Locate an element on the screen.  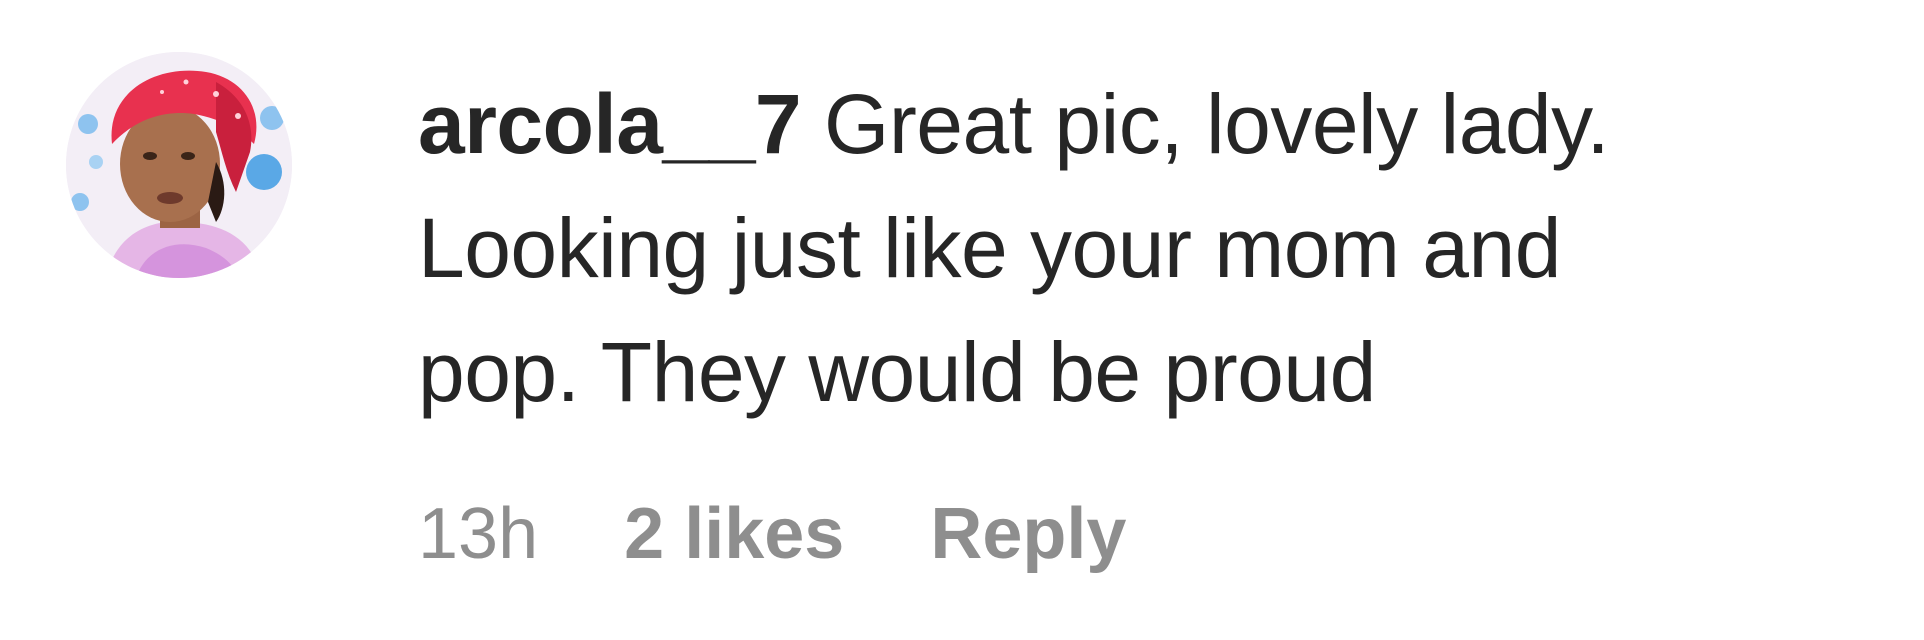
comment-meta: 13h 2 likes Reply is located at coordinates (772, 534).